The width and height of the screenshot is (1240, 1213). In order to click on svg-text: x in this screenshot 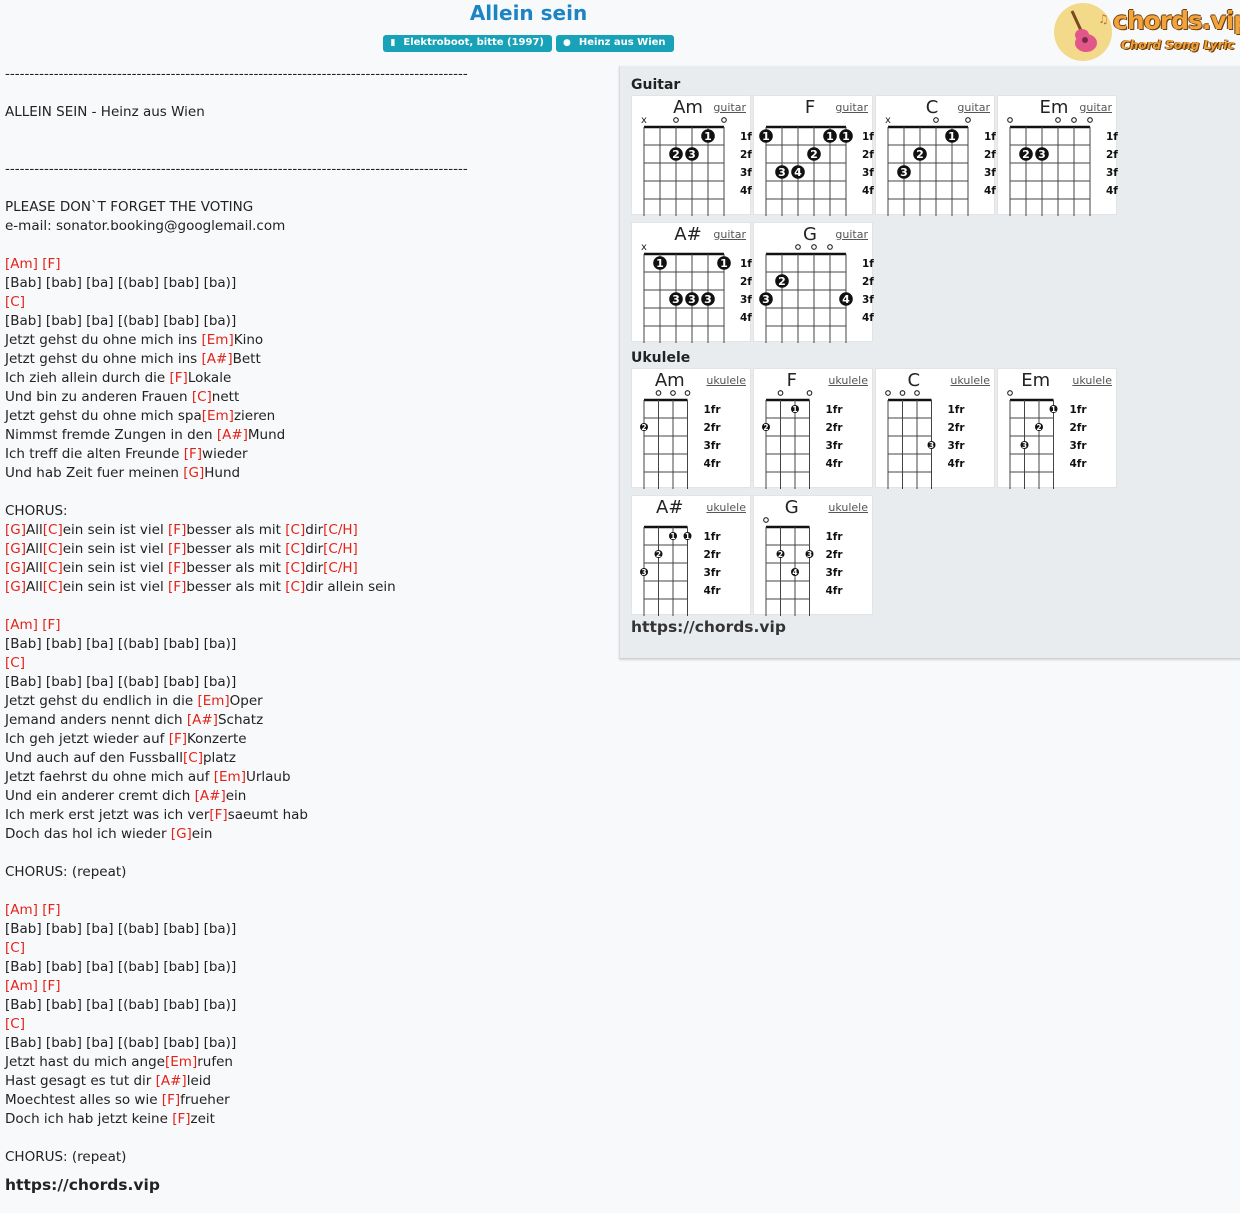, I will do `click(644, 120)`.